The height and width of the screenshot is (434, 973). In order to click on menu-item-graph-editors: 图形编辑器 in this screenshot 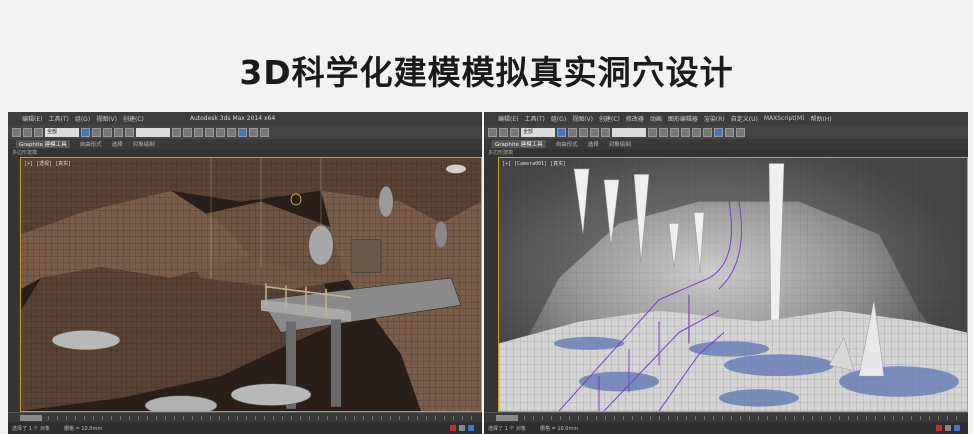, I will do `click(683, 118)`.